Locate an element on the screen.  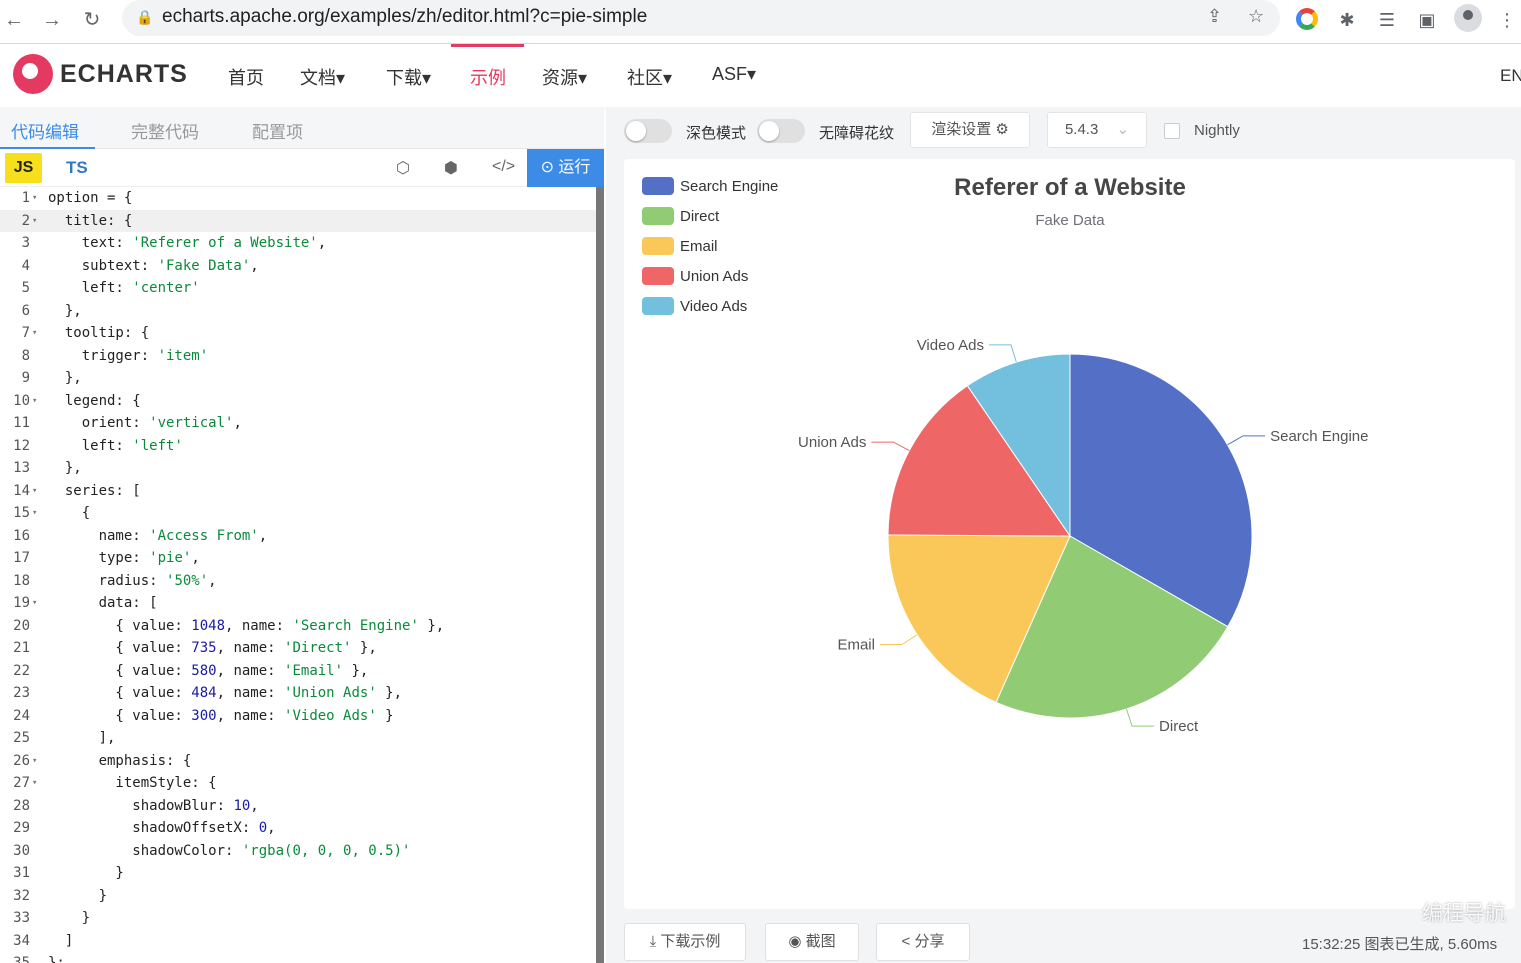
code-line: 23 { value: 484, name: 'Union Ads' }, is located at coordinates (298, 693).